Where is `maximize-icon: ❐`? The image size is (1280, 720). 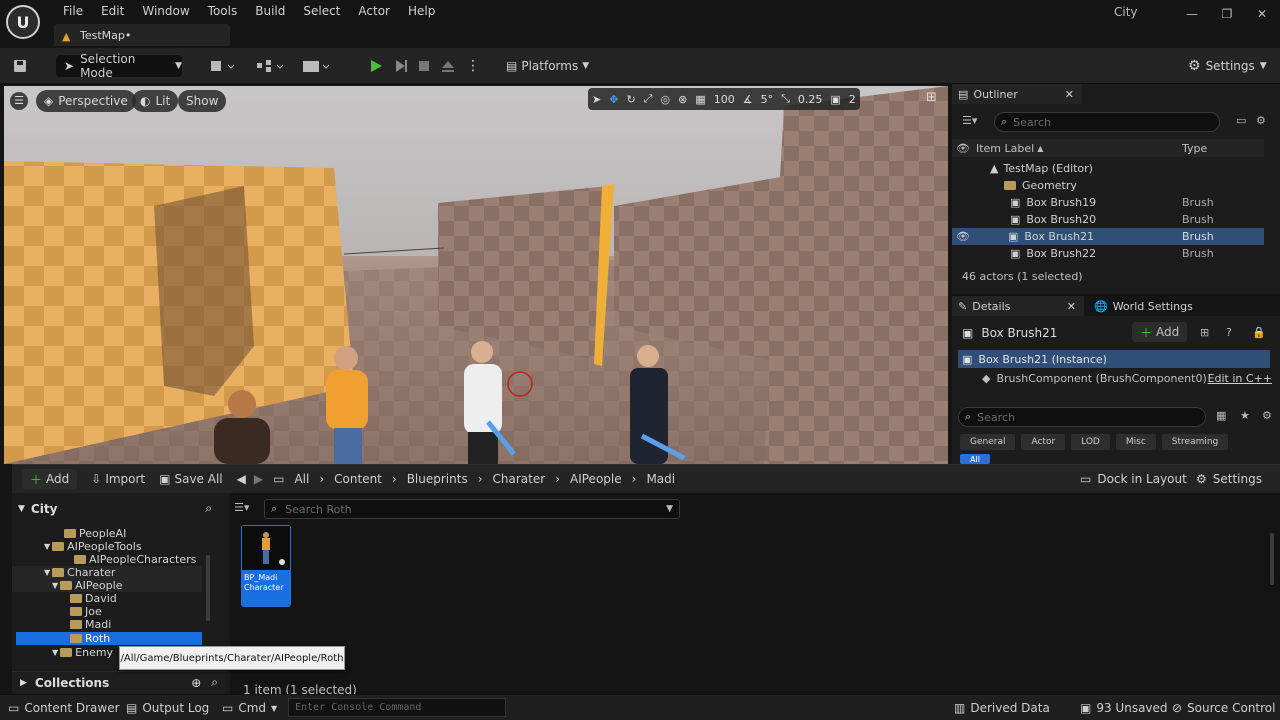 maximize-icon: ❐ is located at coordinates (1227, 14).